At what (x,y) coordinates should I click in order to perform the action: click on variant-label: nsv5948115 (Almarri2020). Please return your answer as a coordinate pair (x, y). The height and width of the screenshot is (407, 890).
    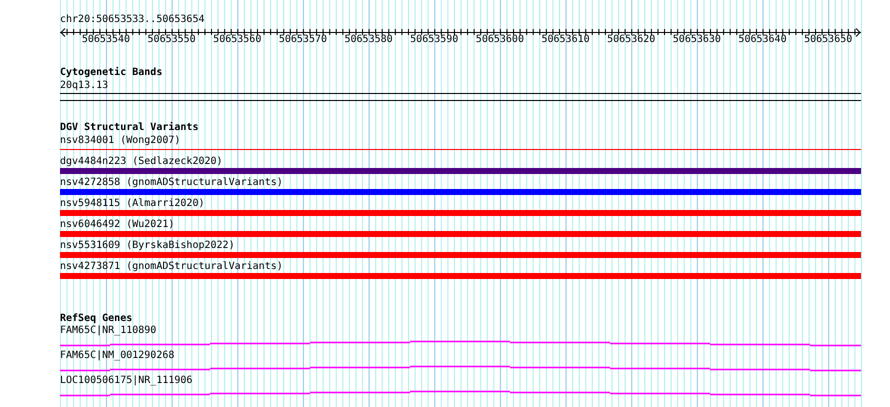
    Looking at the image, I should click on (132, 204).